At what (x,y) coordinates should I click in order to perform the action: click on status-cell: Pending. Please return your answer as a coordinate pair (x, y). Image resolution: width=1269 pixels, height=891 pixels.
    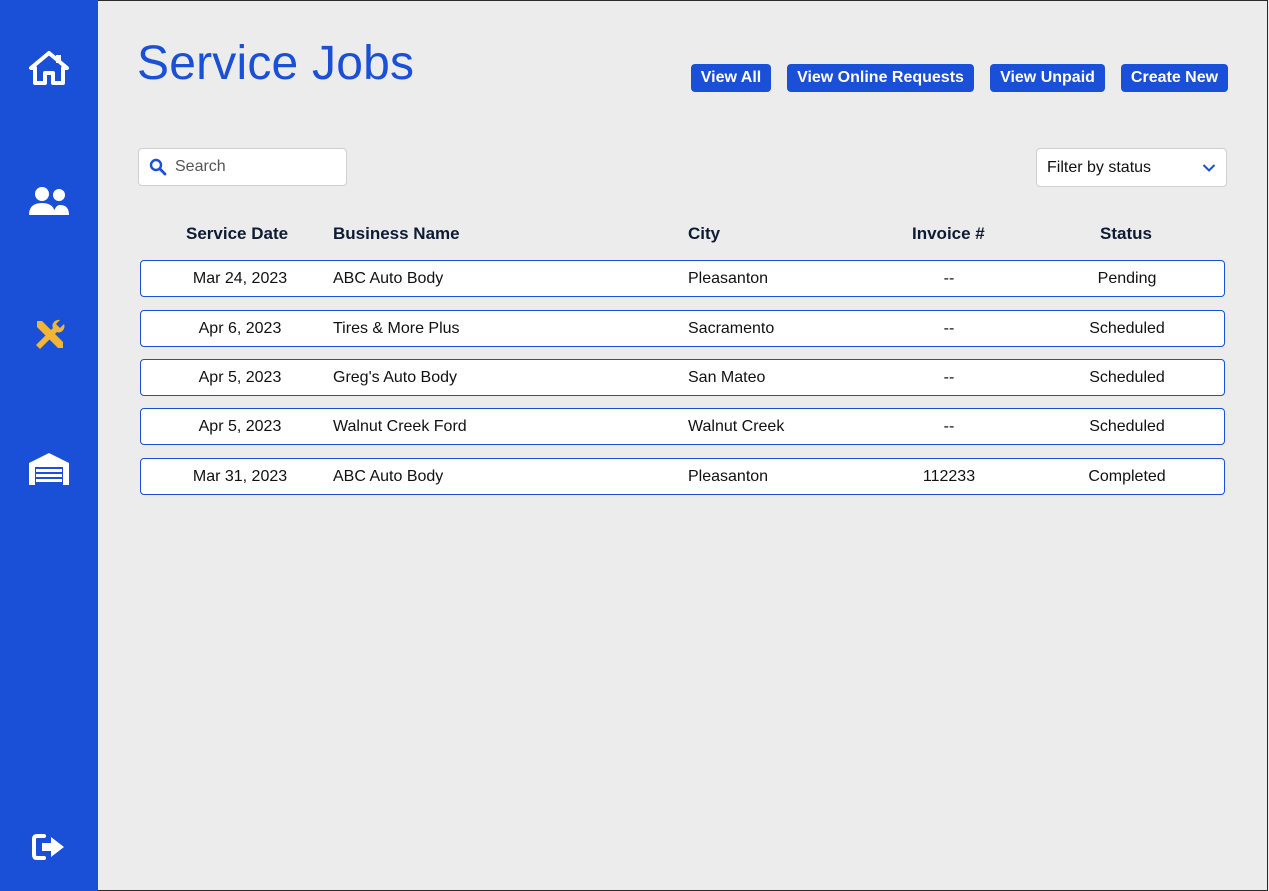
    Looking at the image, I should click on (1127, 278).